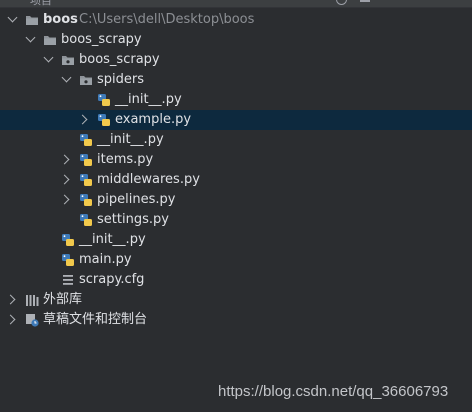 The image size is (472, 412). I want to click on tree-item-label: items.py, so click(125, 159).